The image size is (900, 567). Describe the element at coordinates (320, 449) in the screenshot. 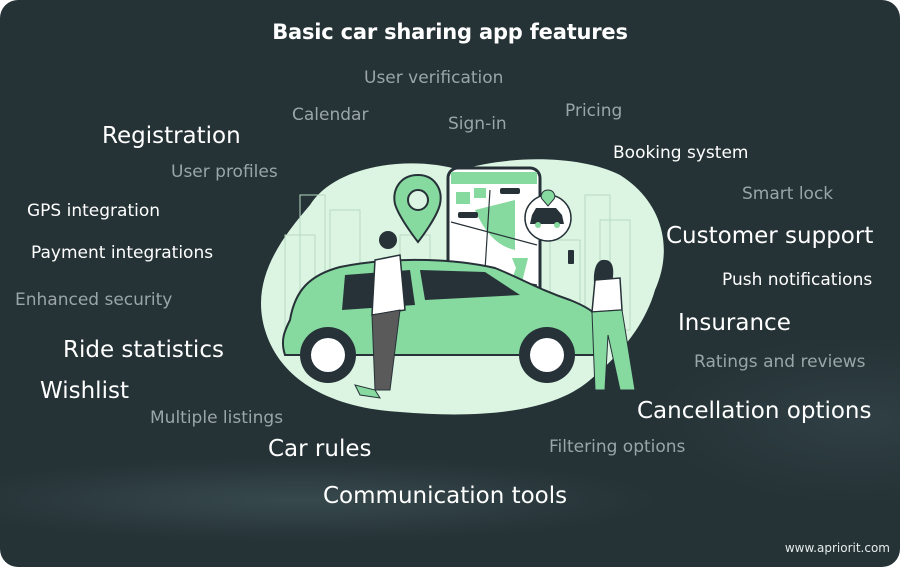

I see `feature-car-rules: Car rules` at that location.